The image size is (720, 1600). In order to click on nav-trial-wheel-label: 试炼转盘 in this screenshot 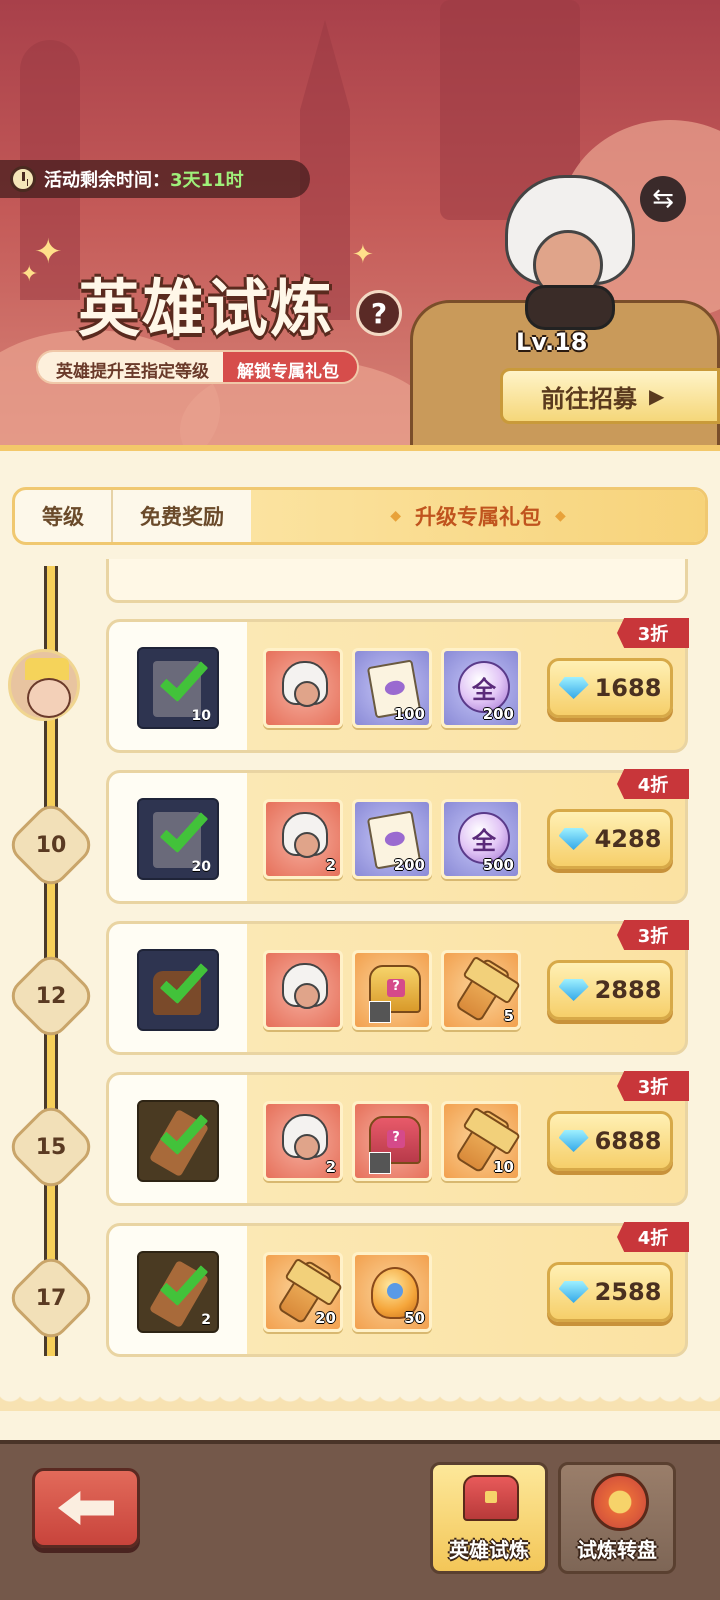, I will do `click(617, 1550)`.